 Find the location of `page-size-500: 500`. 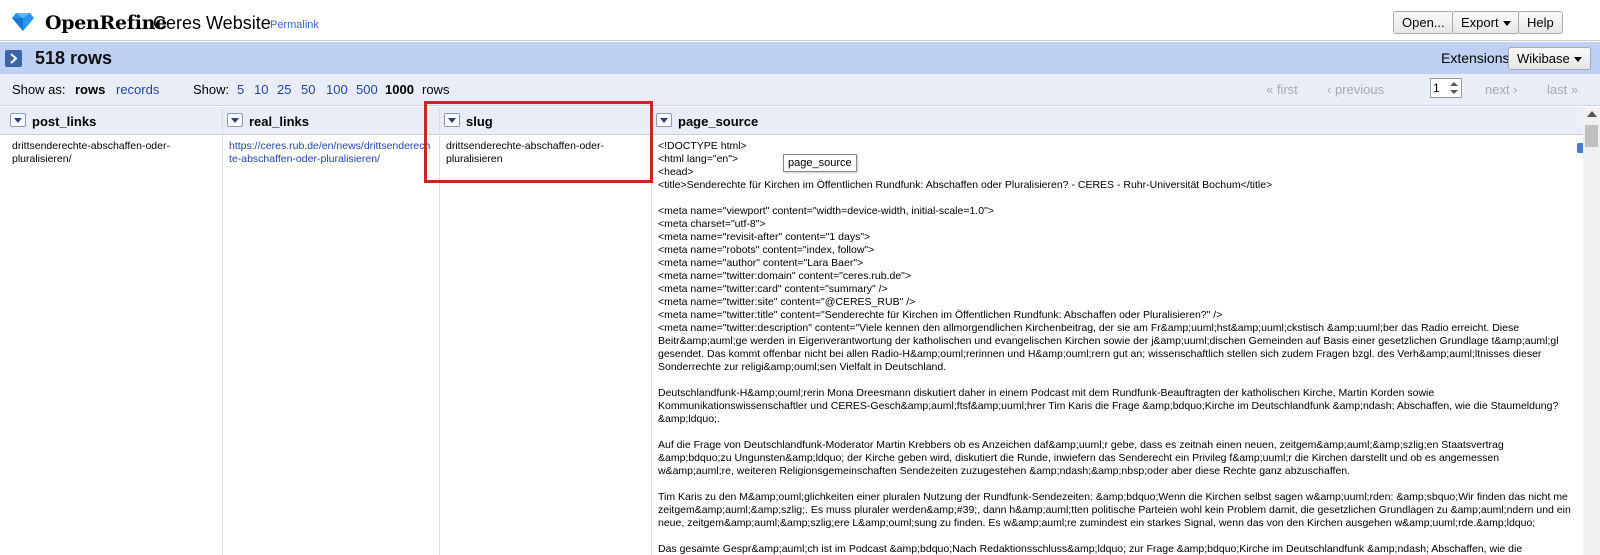

page-size-500: 500 is located at coordinates (367, 89).